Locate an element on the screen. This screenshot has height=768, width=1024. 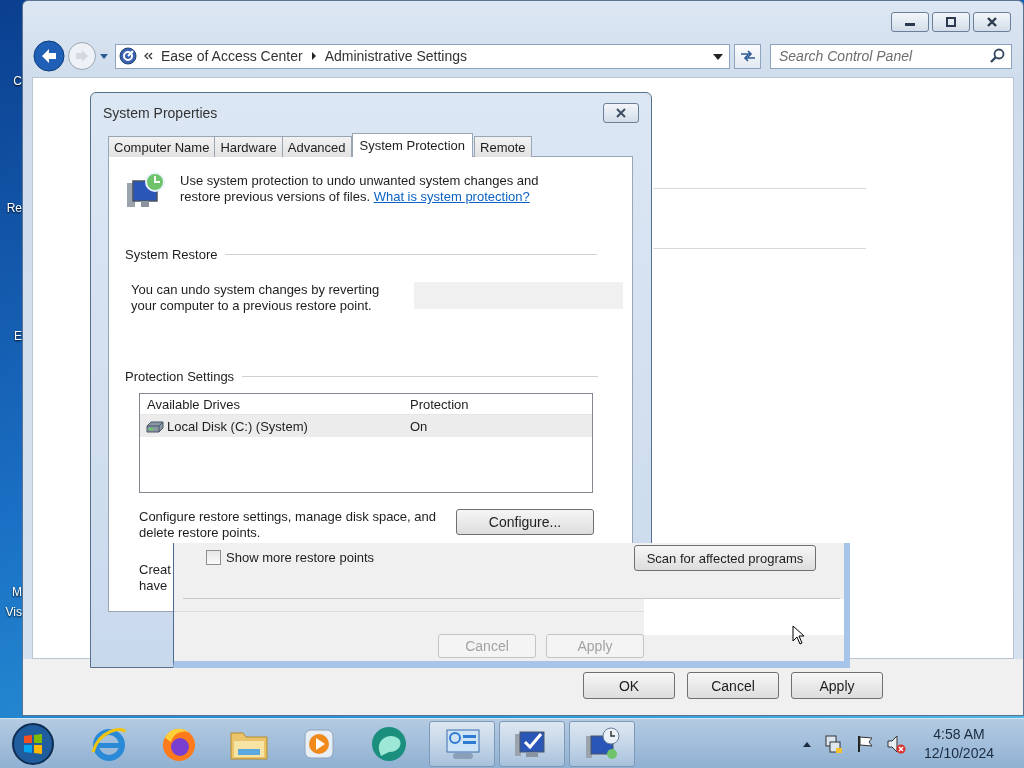
desktop-icon-label: Re is located at coordinates (13, 208).